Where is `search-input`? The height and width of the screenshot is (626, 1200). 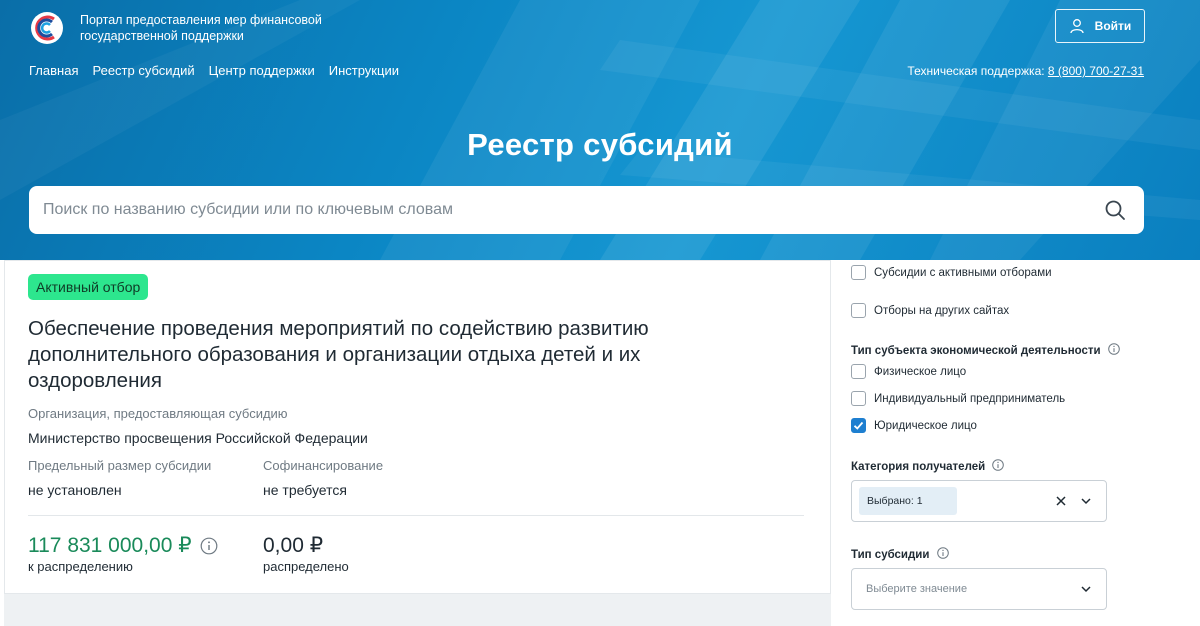 search-input is located at coordinates (566, 210).